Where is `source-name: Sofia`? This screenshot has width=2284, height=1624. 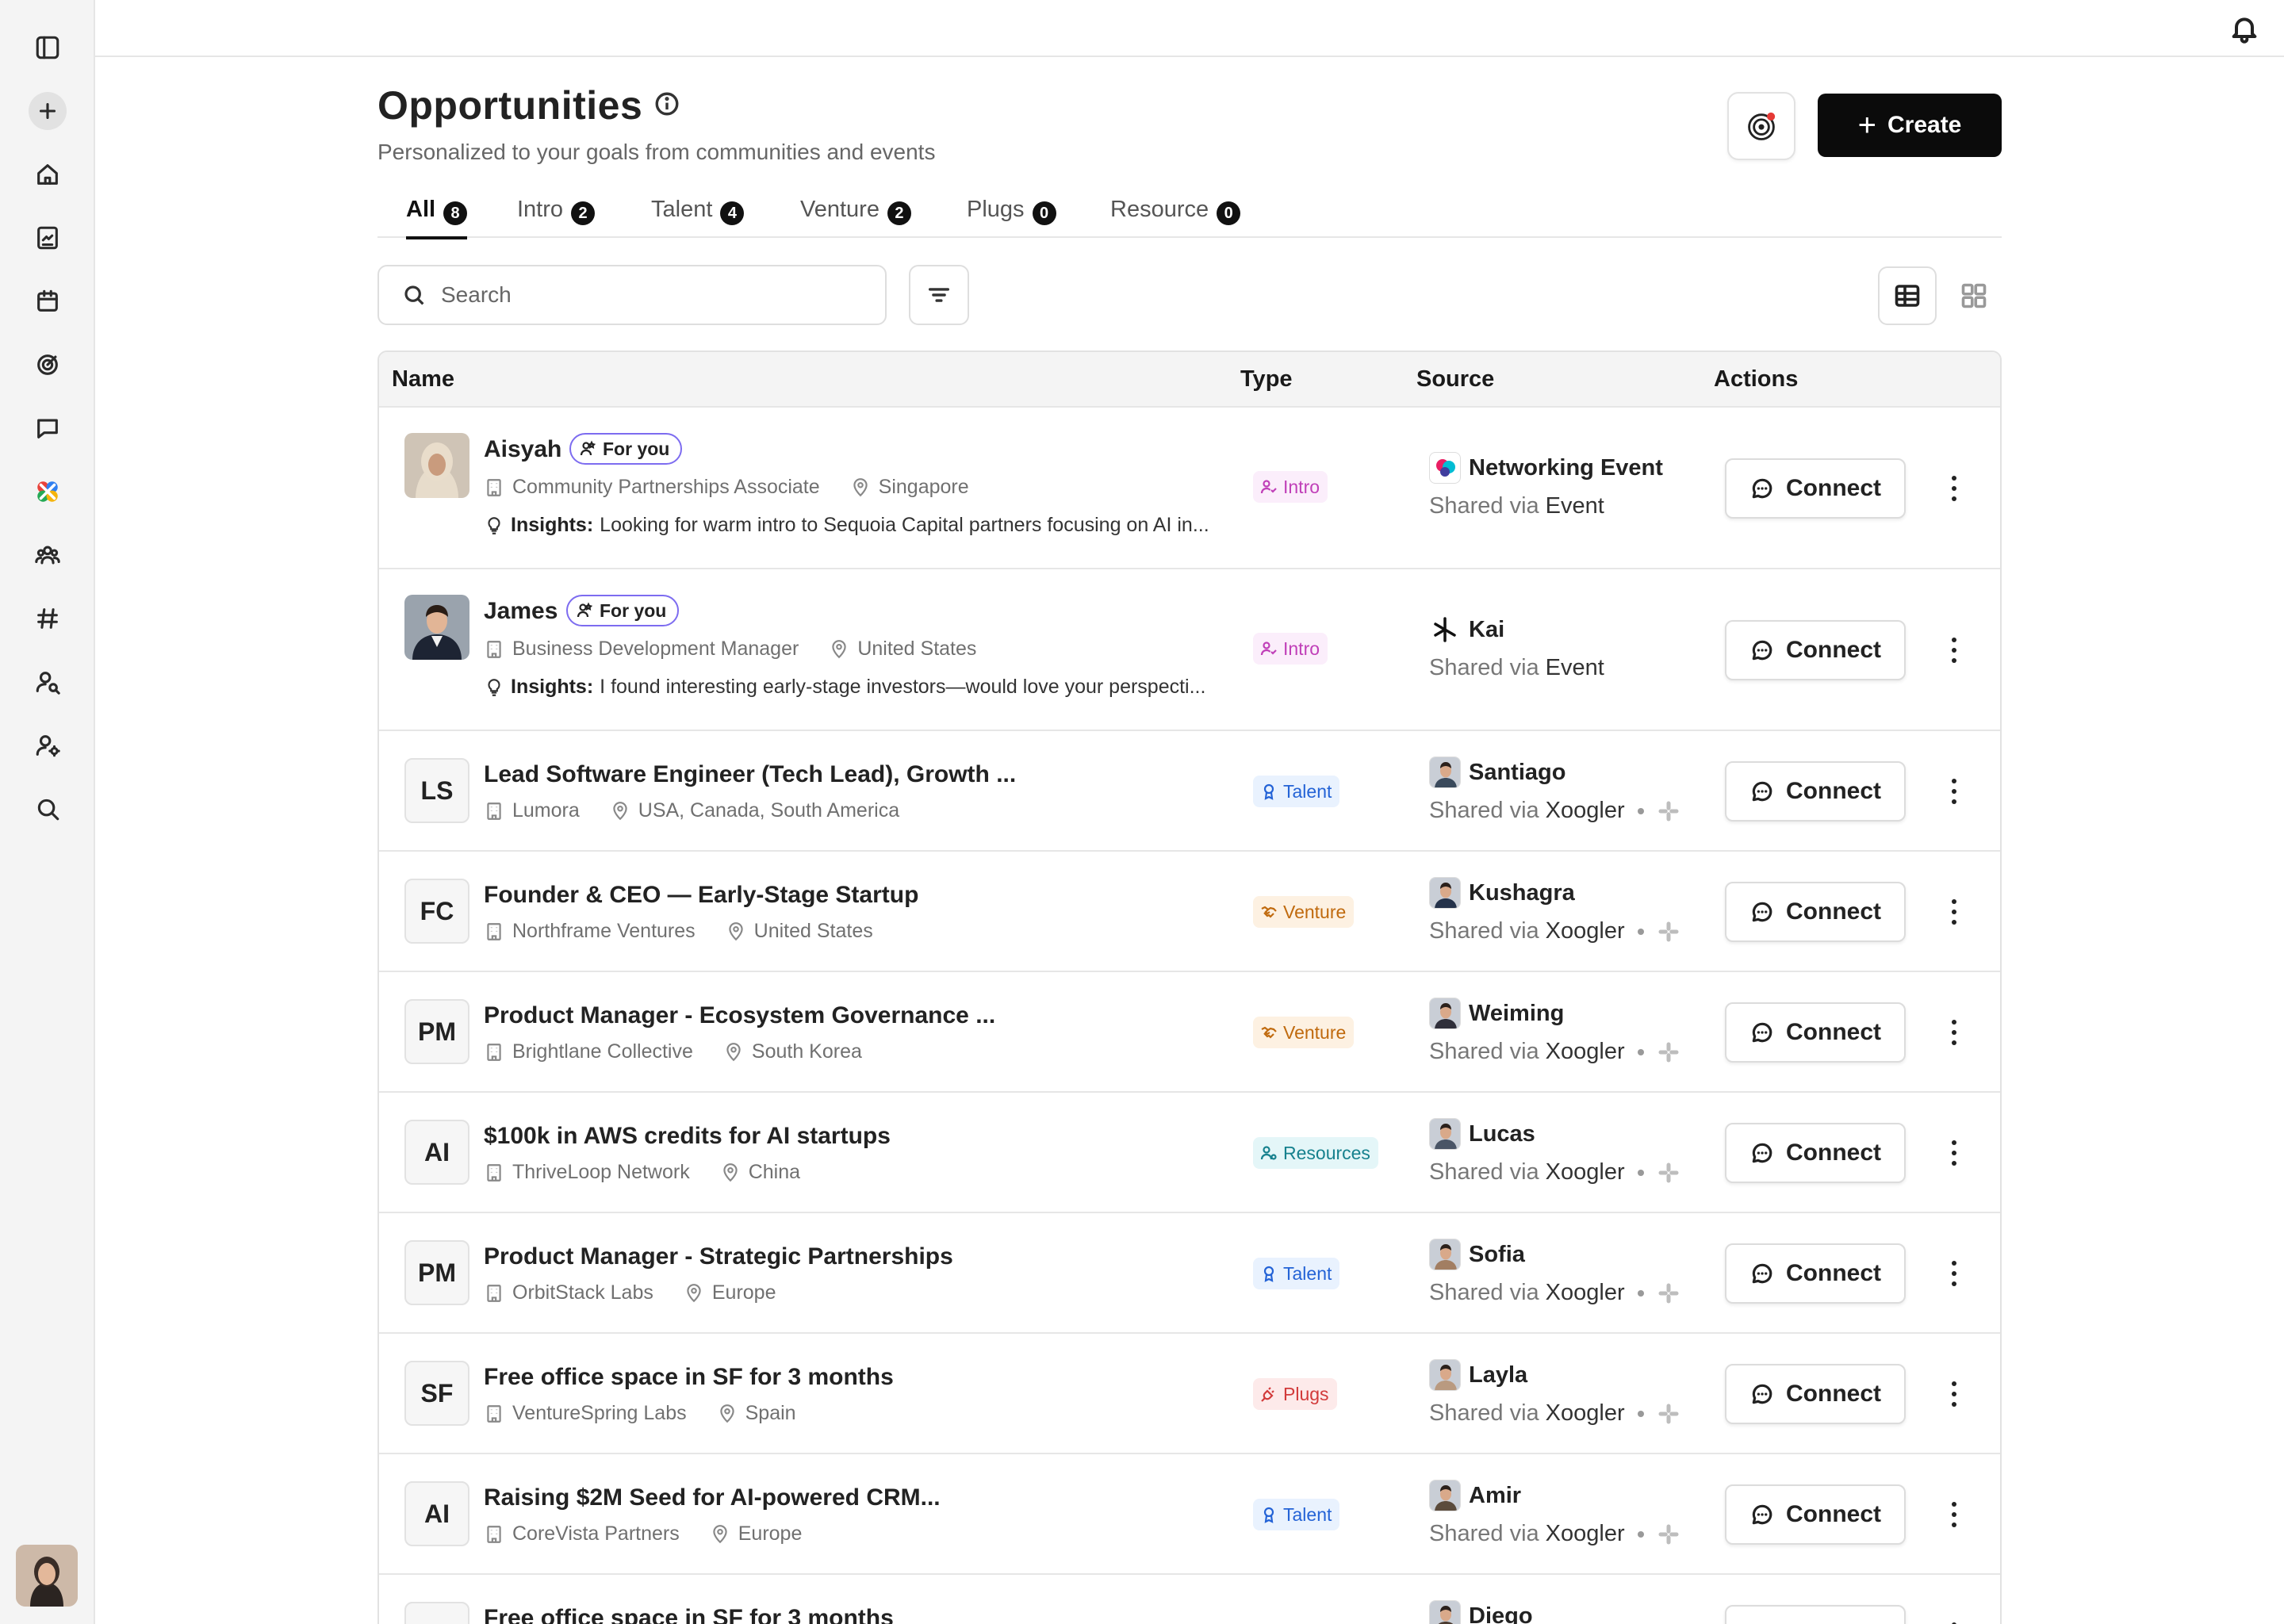
source-name: Sofia is located at coordinates (1497, 1255).